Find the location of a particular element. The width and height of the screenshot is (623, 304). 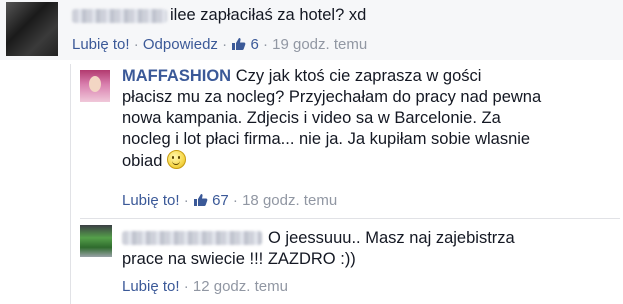

timestamp: 19 godz. temu is located at coordinates (319, 44).